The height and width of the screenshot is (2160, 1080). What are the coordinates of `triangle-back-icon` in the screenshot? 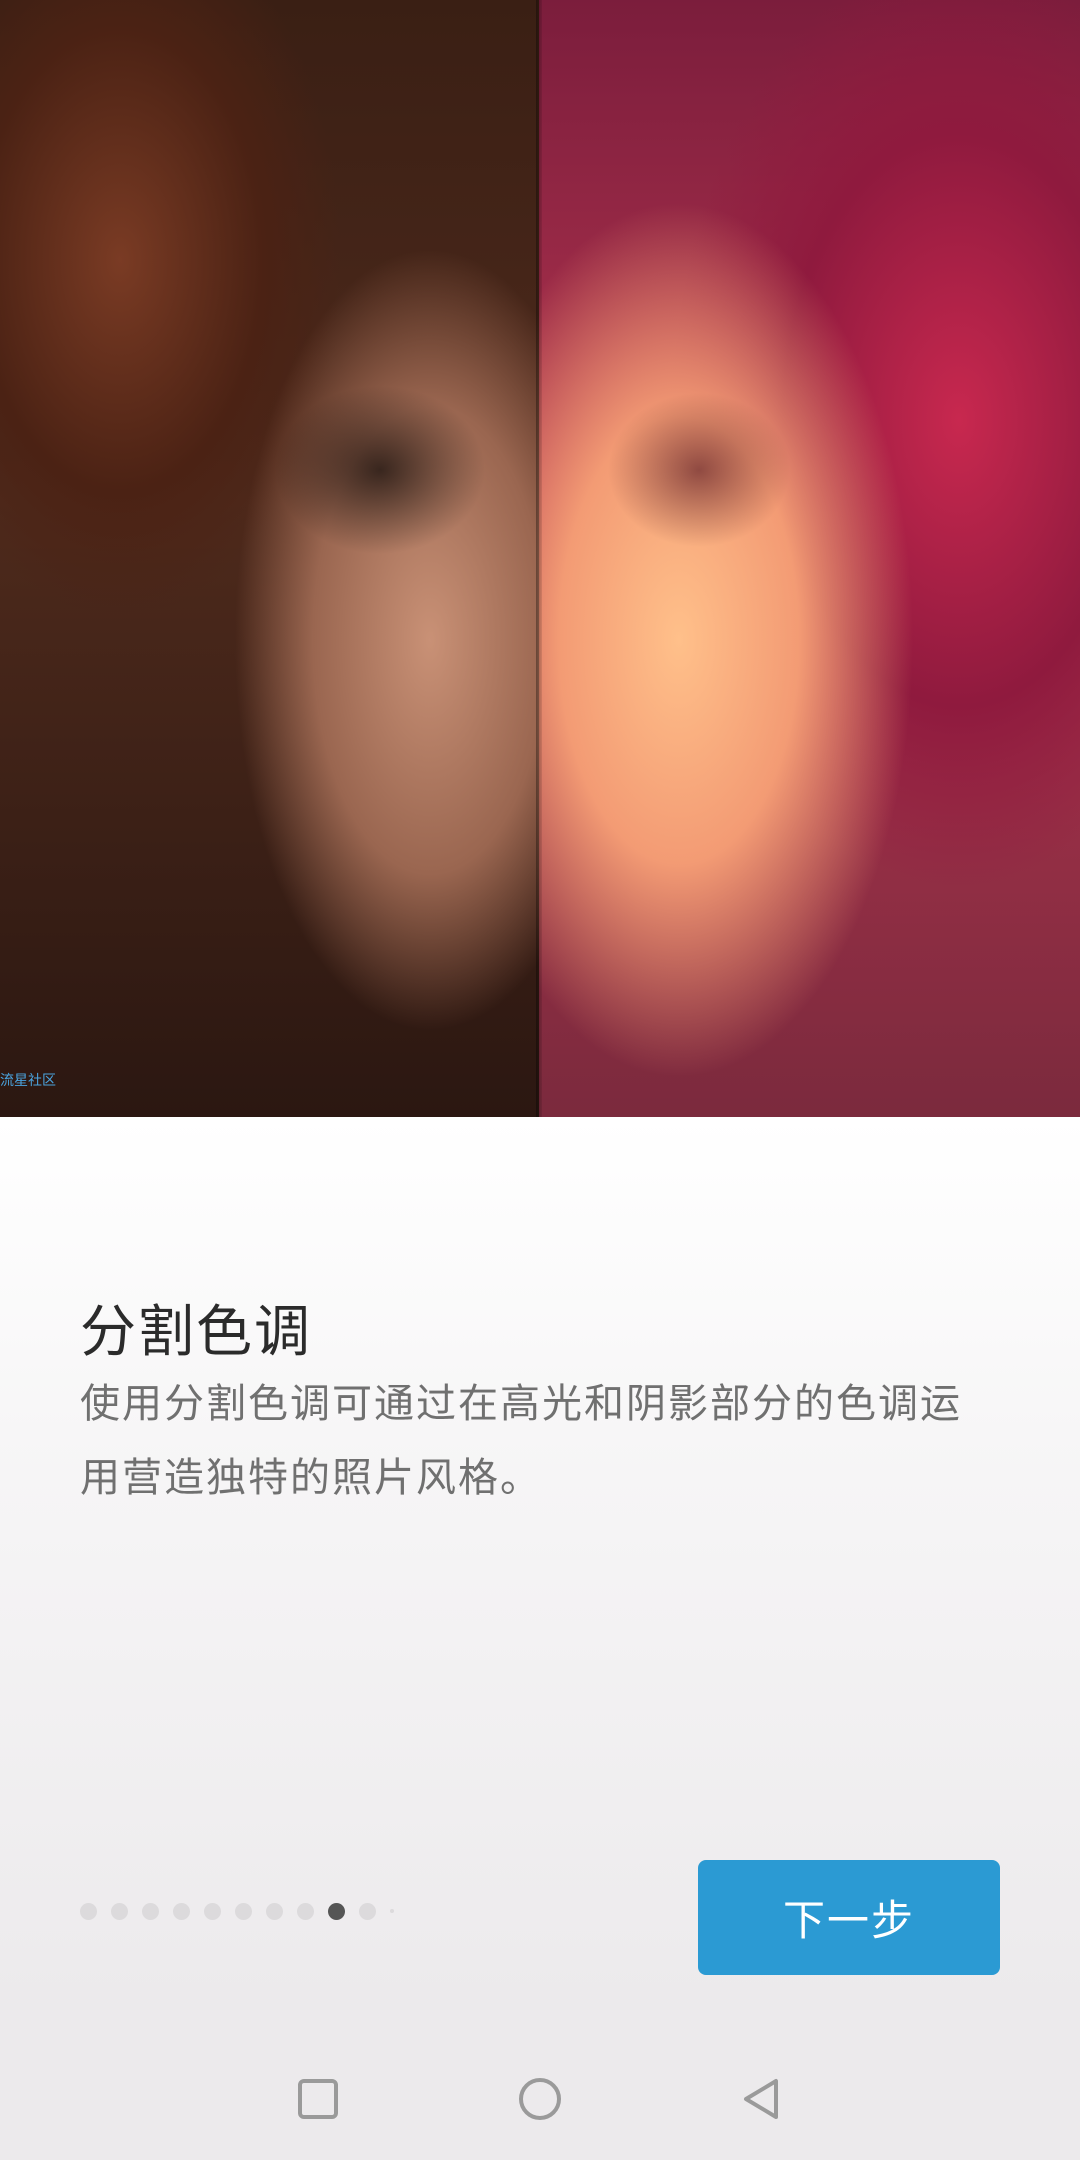 It's located at (761, 2099).